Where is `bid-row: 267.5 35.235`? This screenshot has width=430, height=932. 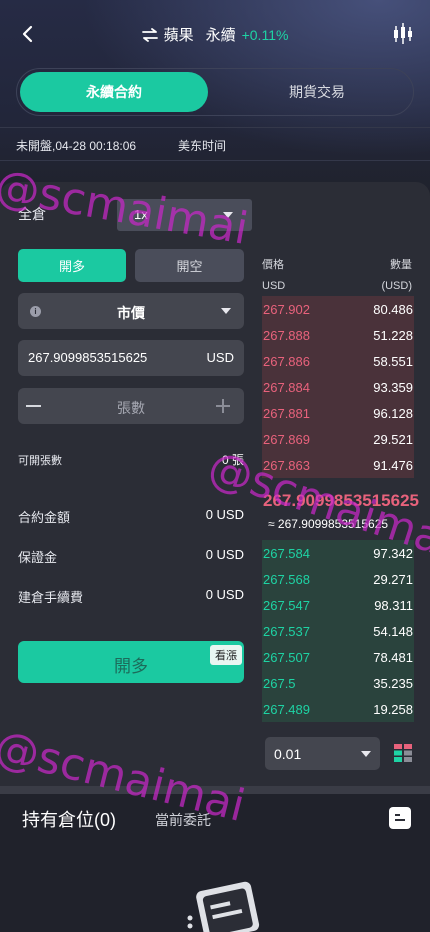
bid-row: 267.5 35.235 is located at coordinates (338, 683).